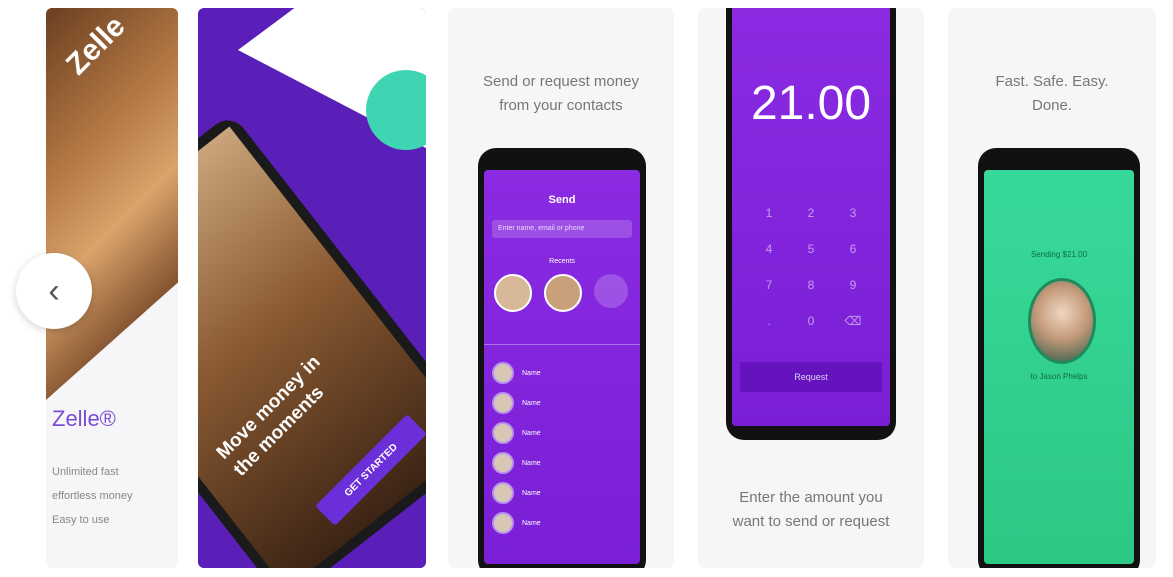 The height and width of the screenshot is (577, 1173). Describe the element at coordinates (811, 521) in the screenshot. I see `caption-line-2: want to send or request` at that location.